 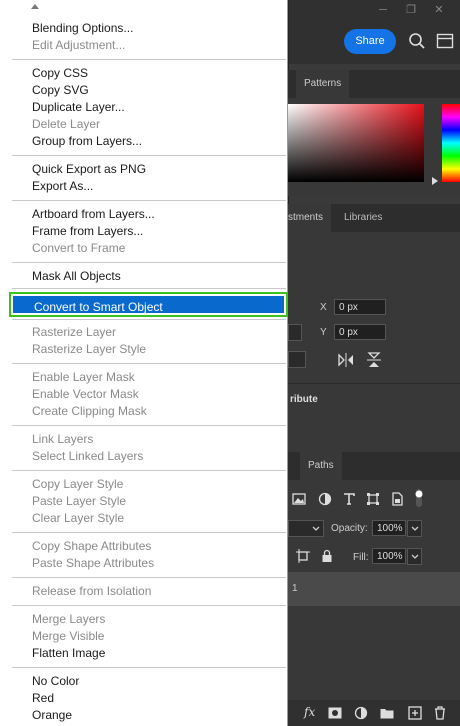 I want to click on menu-item-enable-vector-mask: Enable Vector Mask, so click(x=85, y=394).